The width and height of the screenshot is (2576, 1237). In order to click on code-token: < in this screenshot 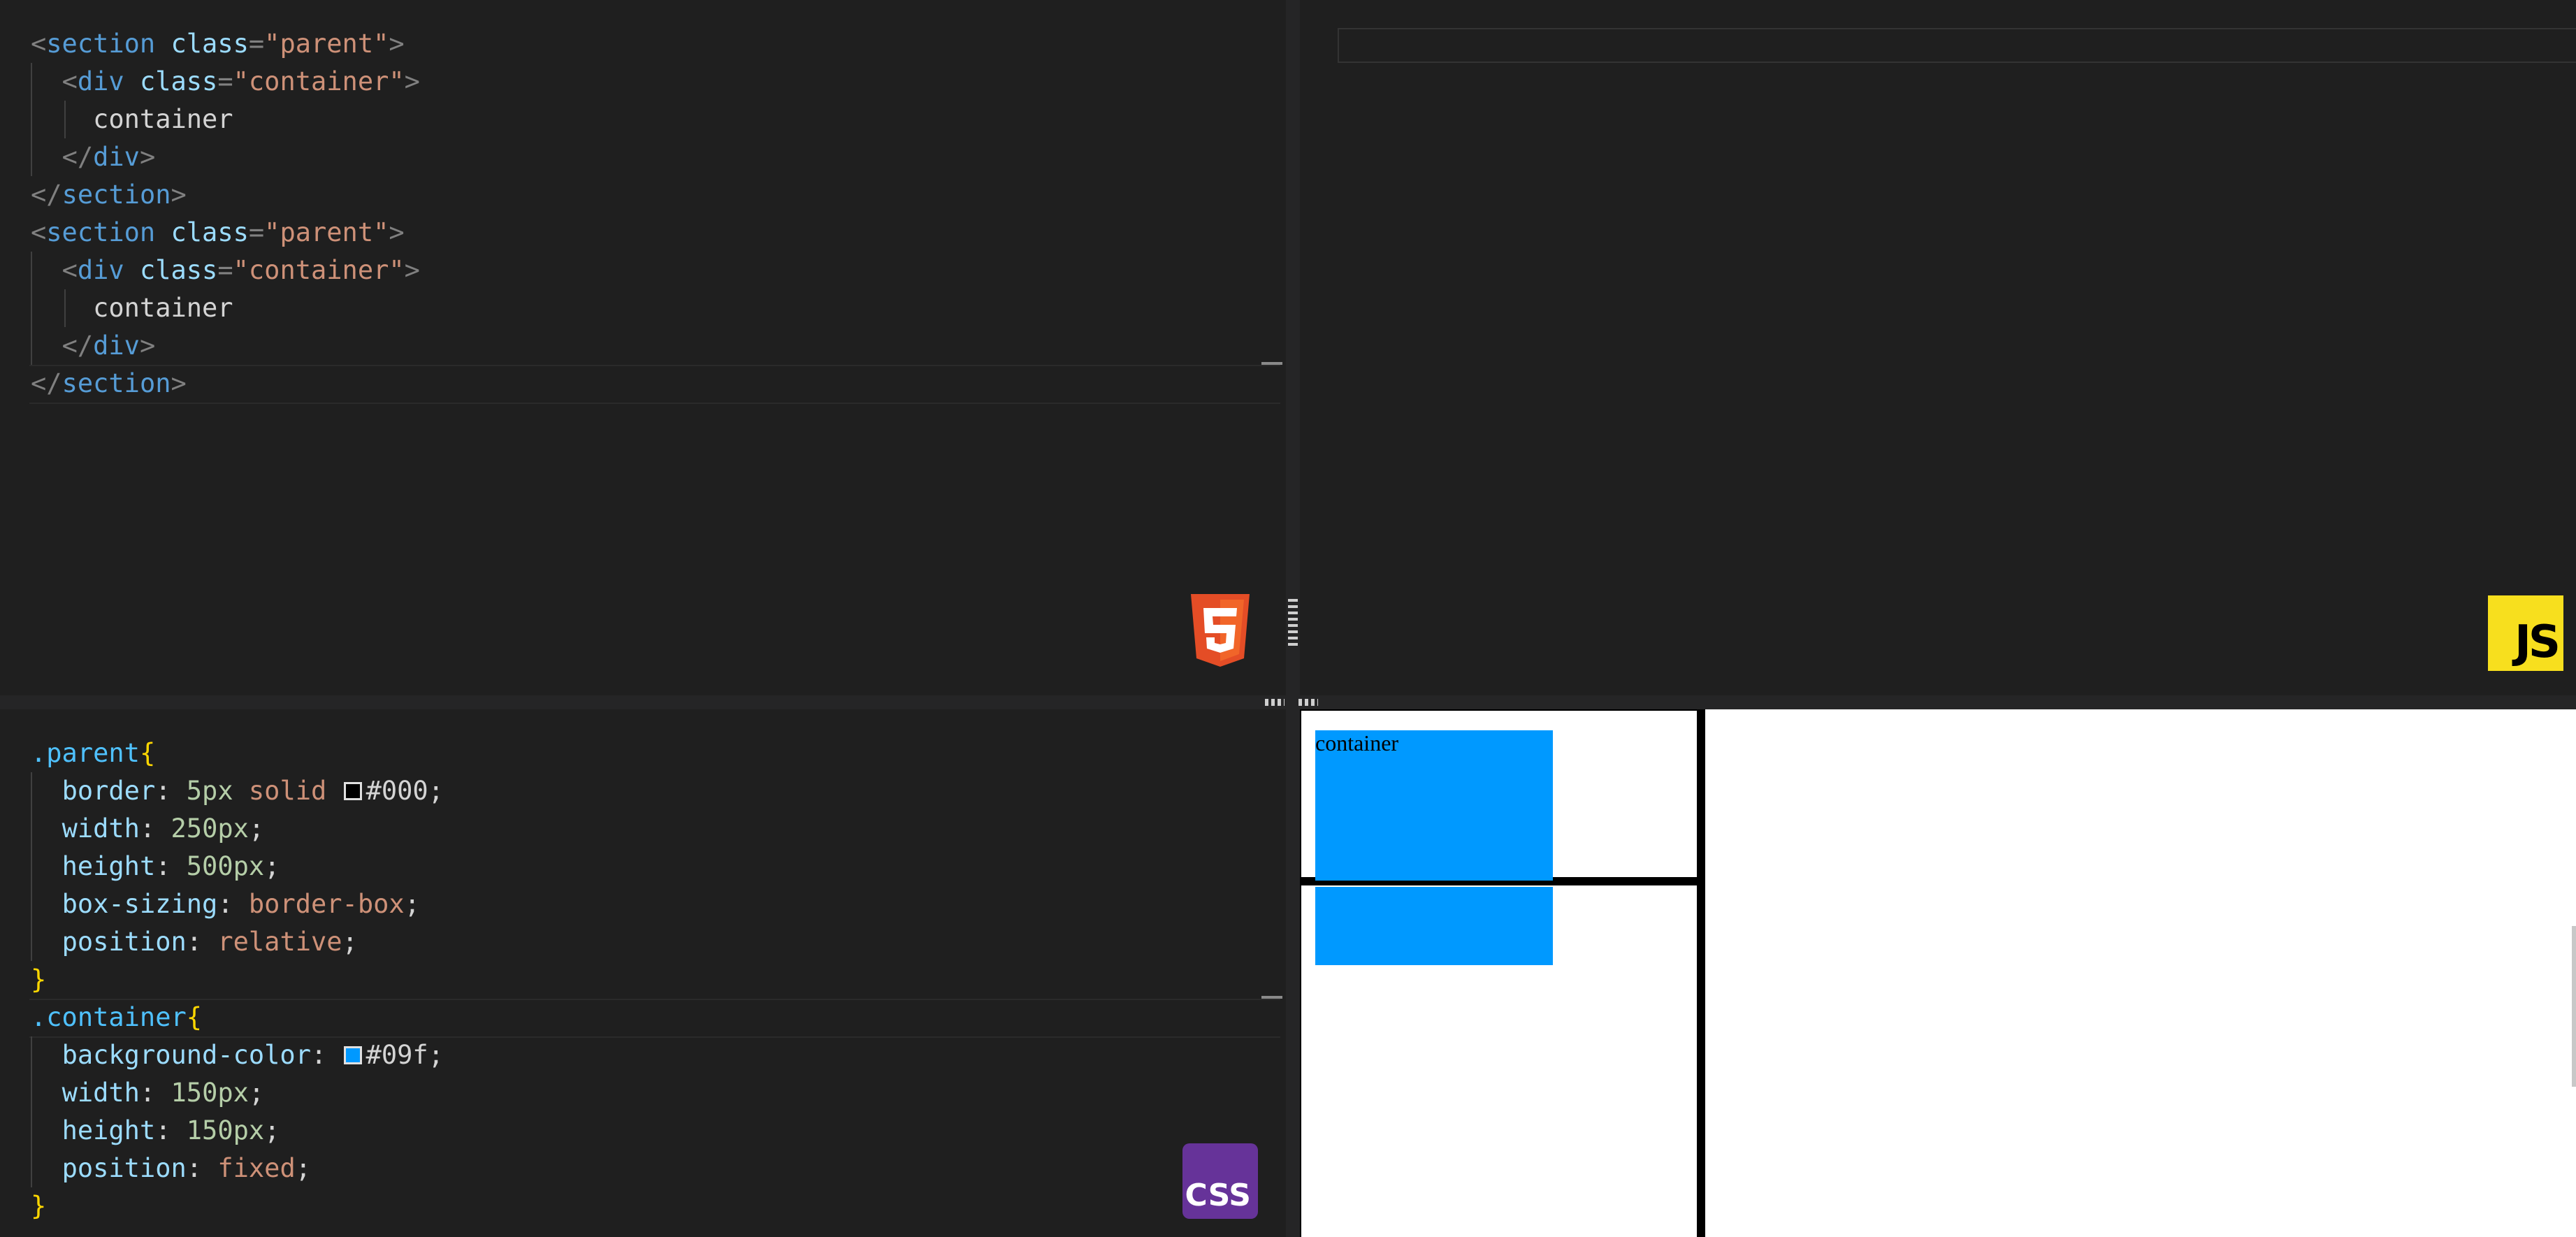, I will do `click(39, 44)`.